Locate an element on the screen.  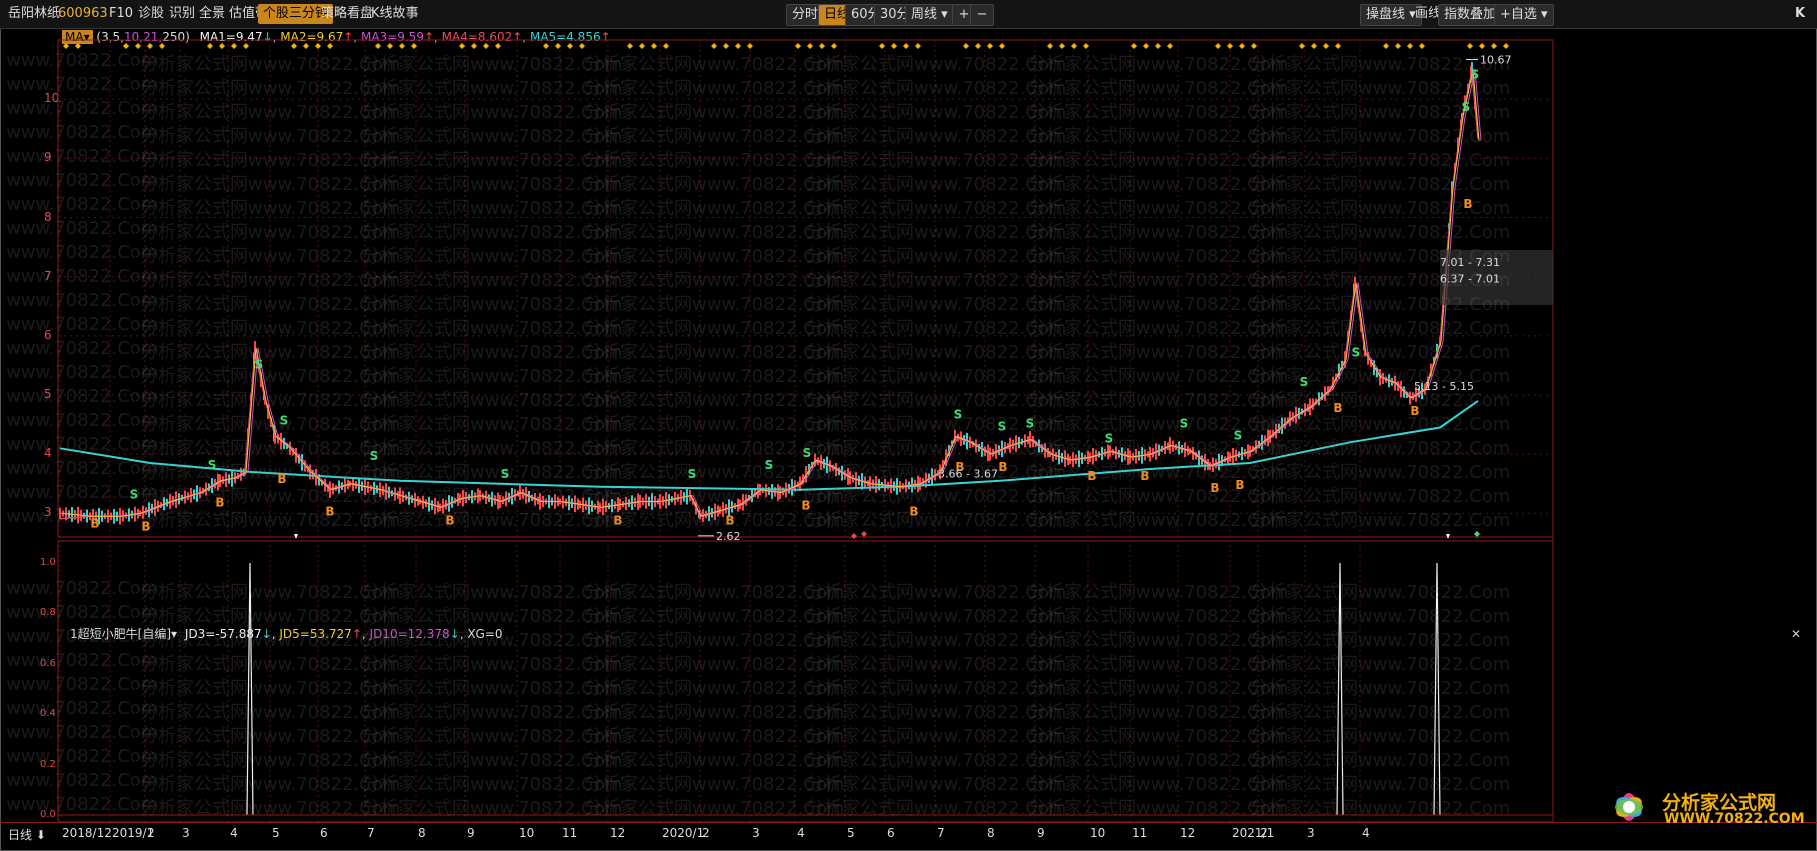
close-icon: ✕ is located at coordinates (1796, 634).